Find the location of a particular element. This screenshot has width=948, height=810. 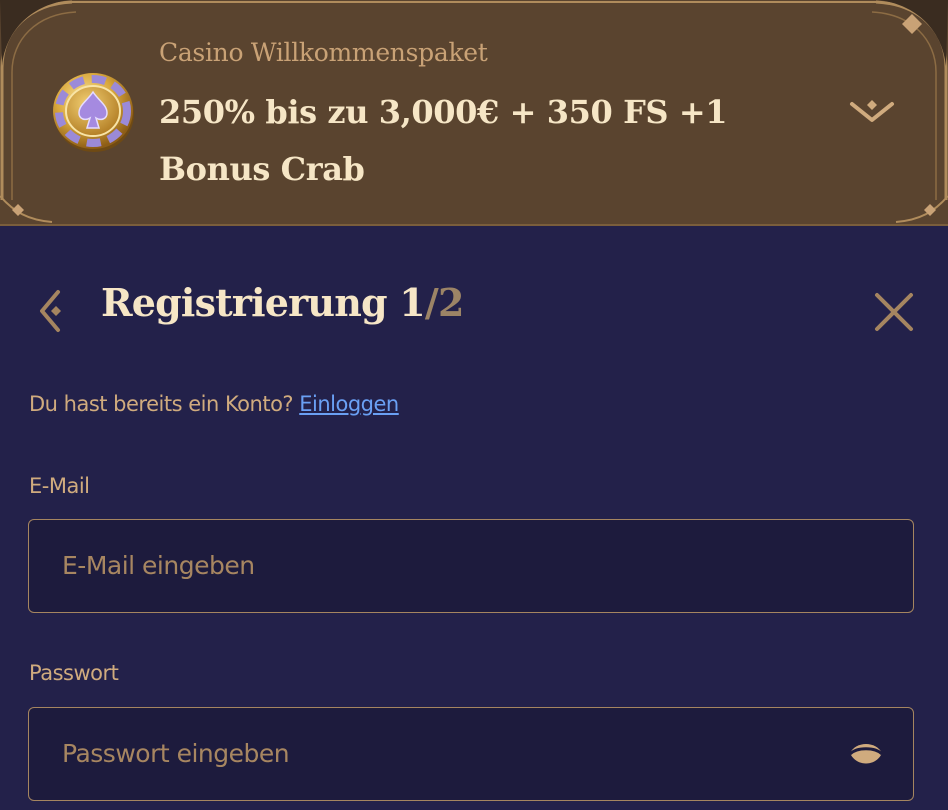

close-icon is located at coordinates (894, 312).